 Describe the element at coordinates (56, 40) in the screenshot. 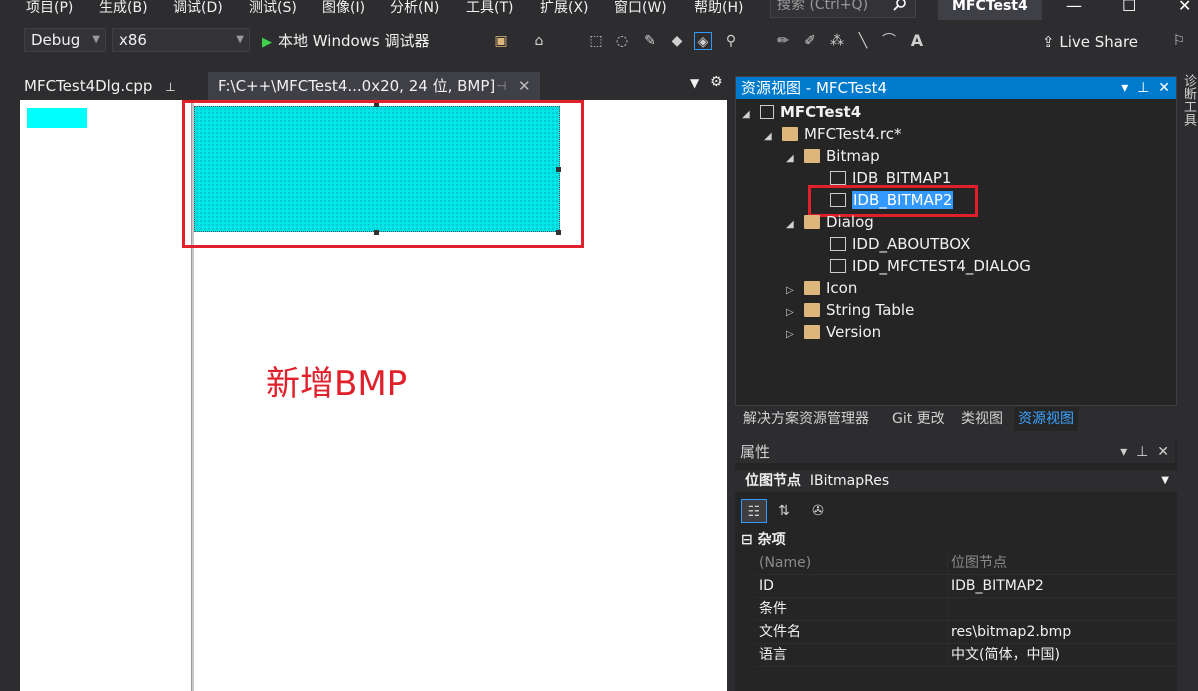

I see `config-value: Debug` at that location.